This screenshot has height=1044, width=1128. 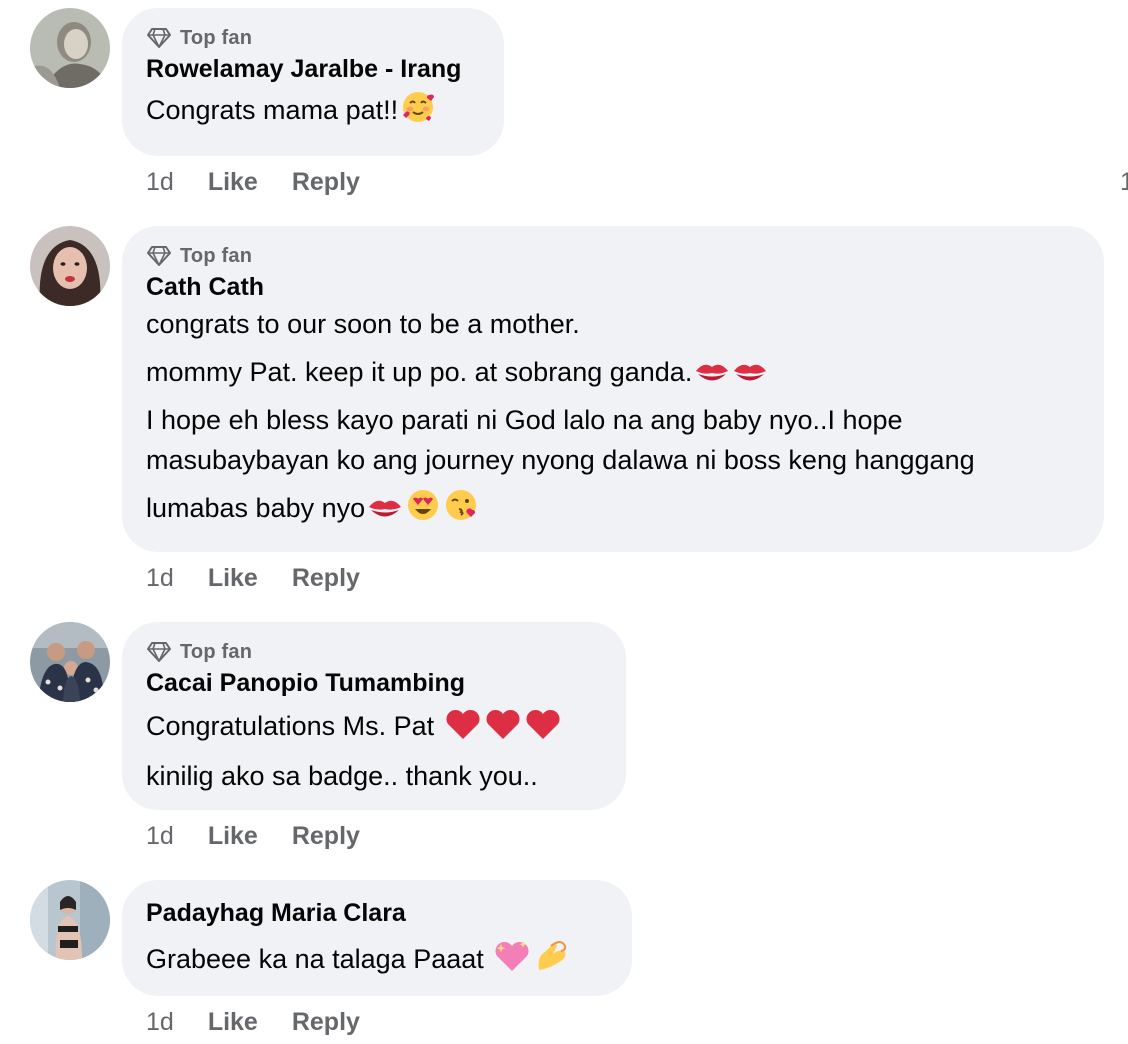 I want to click on comment-text: Grabeee ka na talaga Paaat, so click(x=319, y=959).